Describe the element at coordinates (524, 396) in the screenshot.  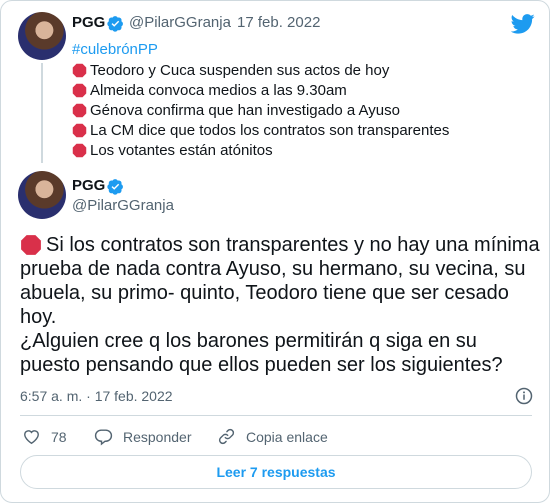
I see `info-icon` at that location.